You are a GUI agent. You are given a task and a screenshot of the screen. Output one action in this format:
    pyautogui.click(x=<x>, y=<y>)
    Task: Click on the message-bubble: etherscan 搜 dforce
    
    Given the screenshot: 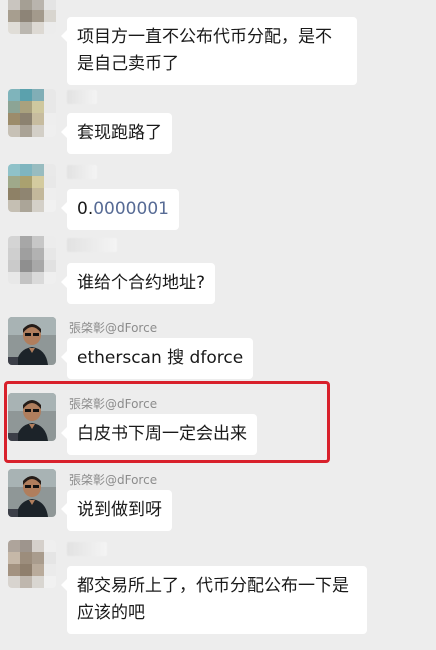 What is the action you would take?
    pyautogui.click(x=157, y=358)
    